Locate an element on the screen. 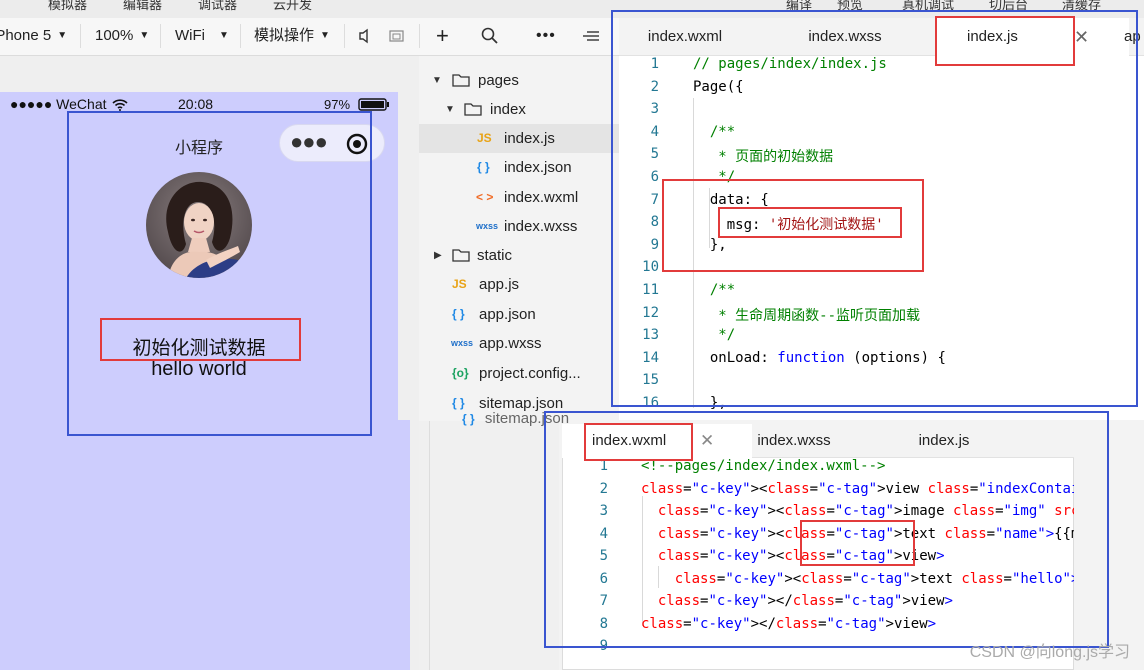 The image size is (1144, 670). annotation-box-wxml-tab is located at coordinates (638, 442).